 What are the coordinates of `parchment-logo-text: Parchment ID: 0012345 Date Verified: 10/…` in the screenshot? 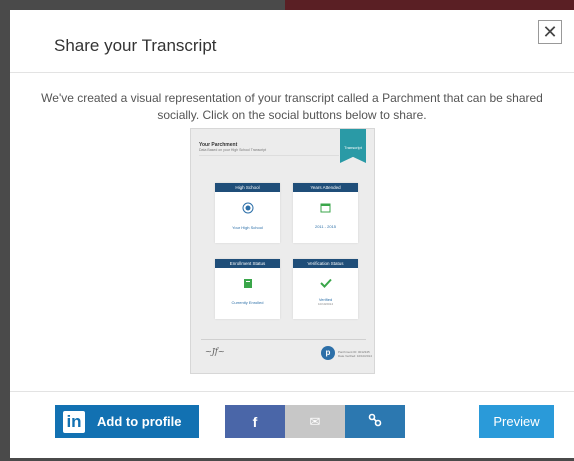 It's located at (355, 354).